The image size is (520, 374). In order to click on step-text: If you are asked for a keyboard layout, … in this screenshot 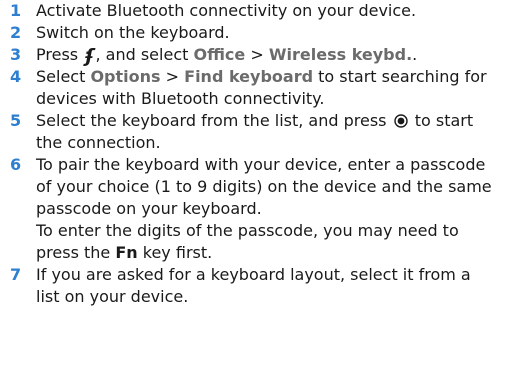, I will do `click(253, 274)`.